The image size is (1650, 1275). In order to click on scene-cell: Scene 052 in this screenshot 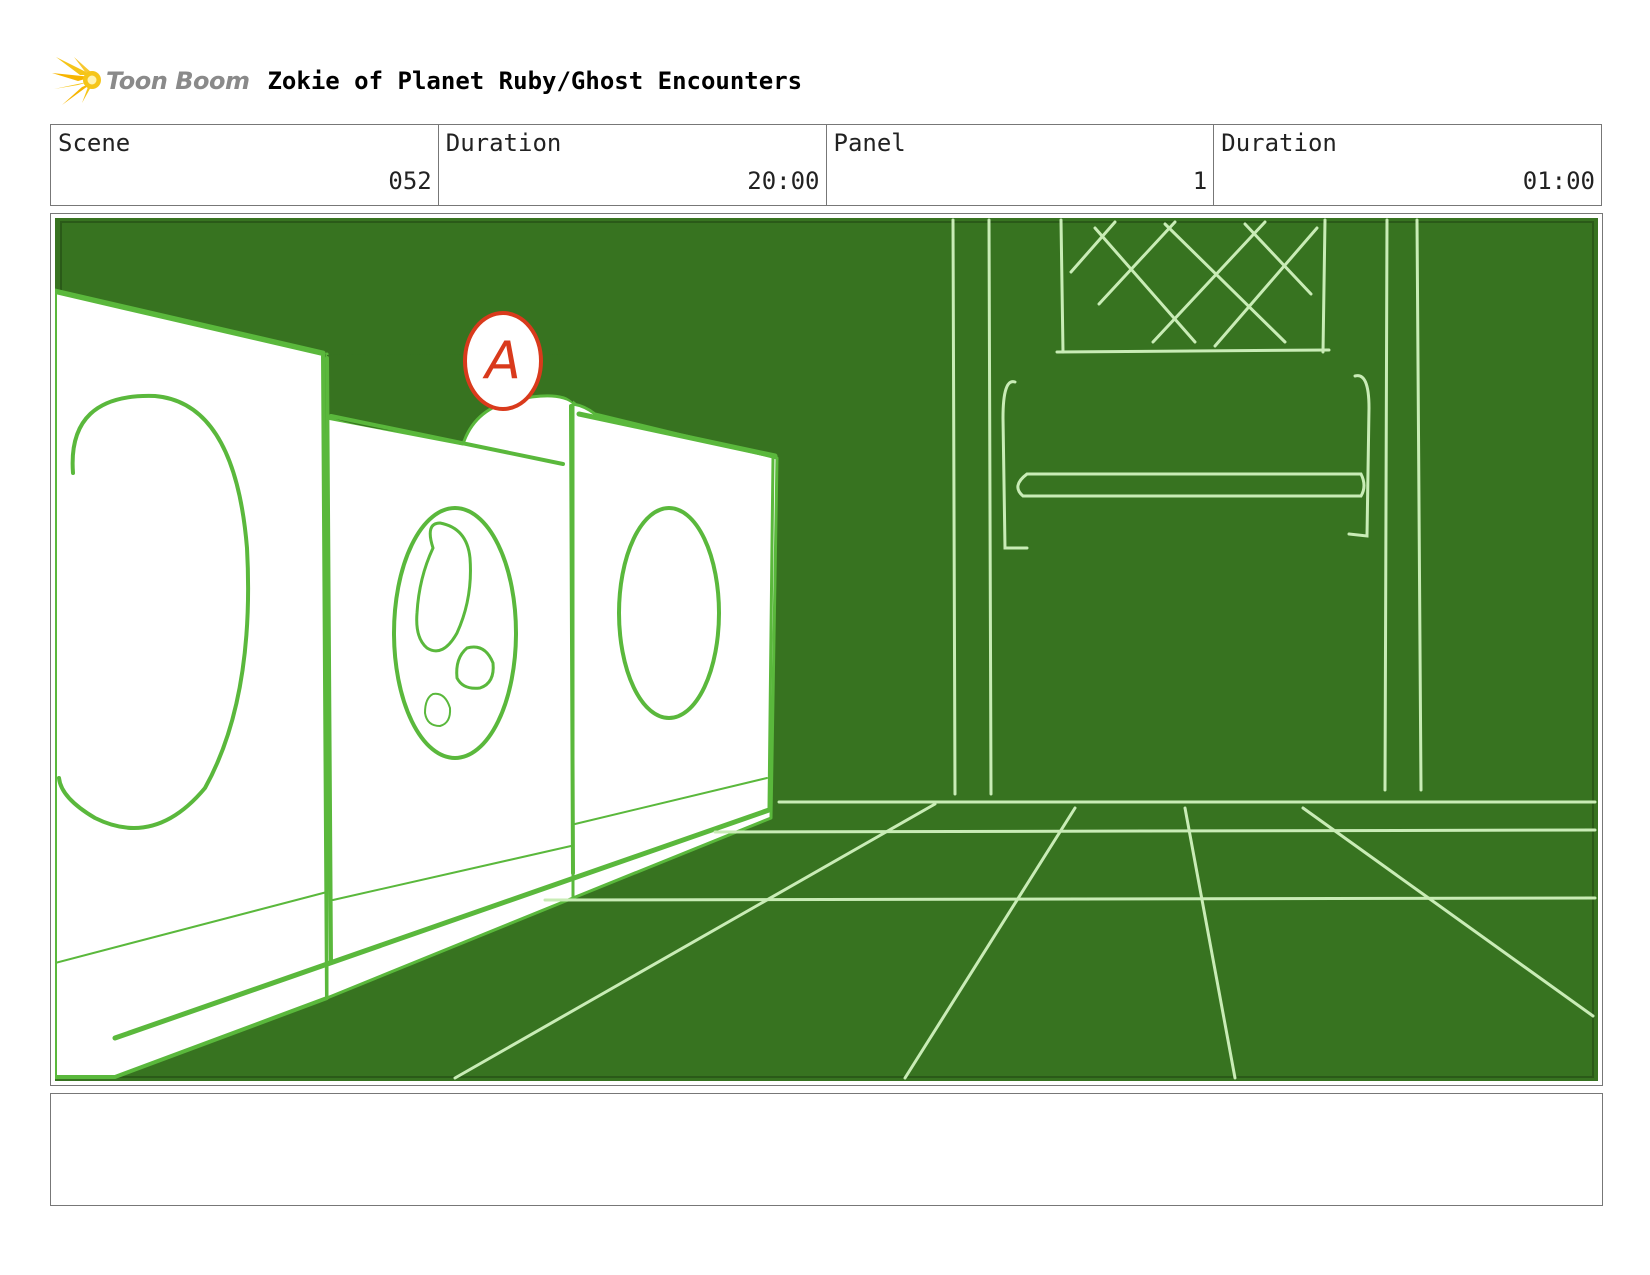, I will do `click(244, 165)`.